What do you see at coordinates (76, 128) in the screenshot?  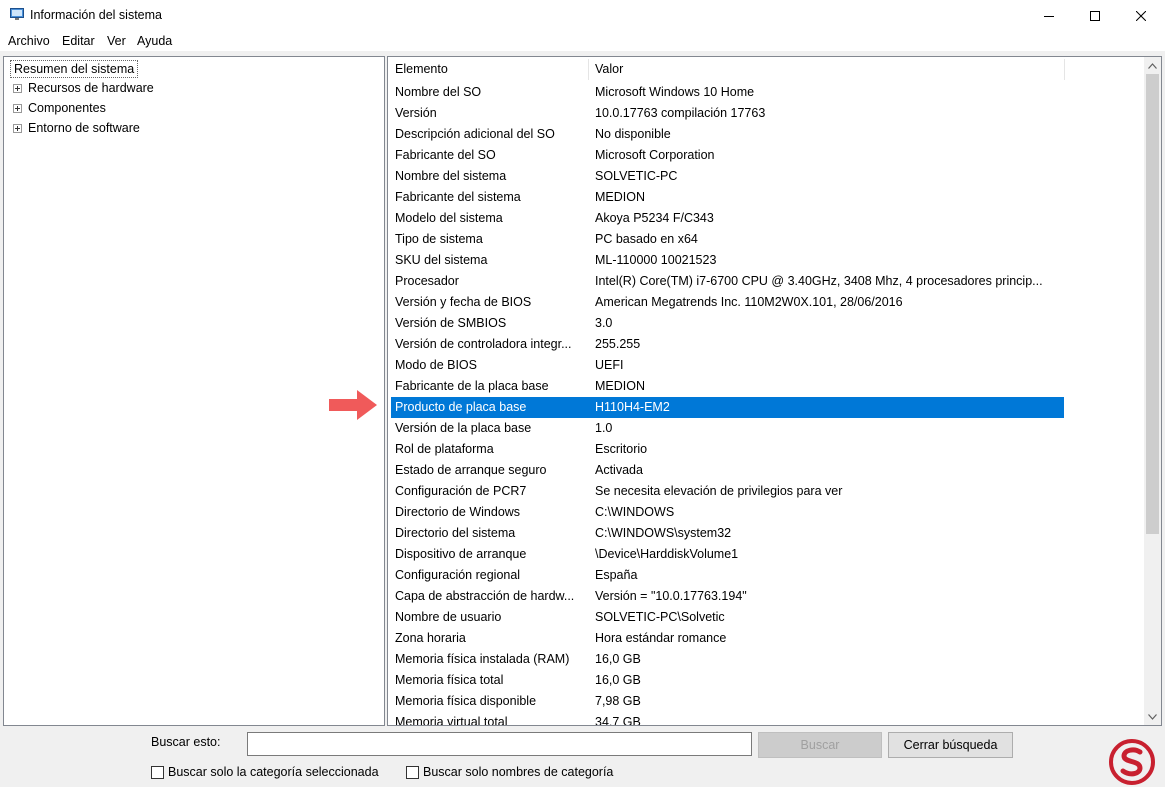 I see `tree-item-entorno-software: Entorno de software` at bounding box center [76, 128].